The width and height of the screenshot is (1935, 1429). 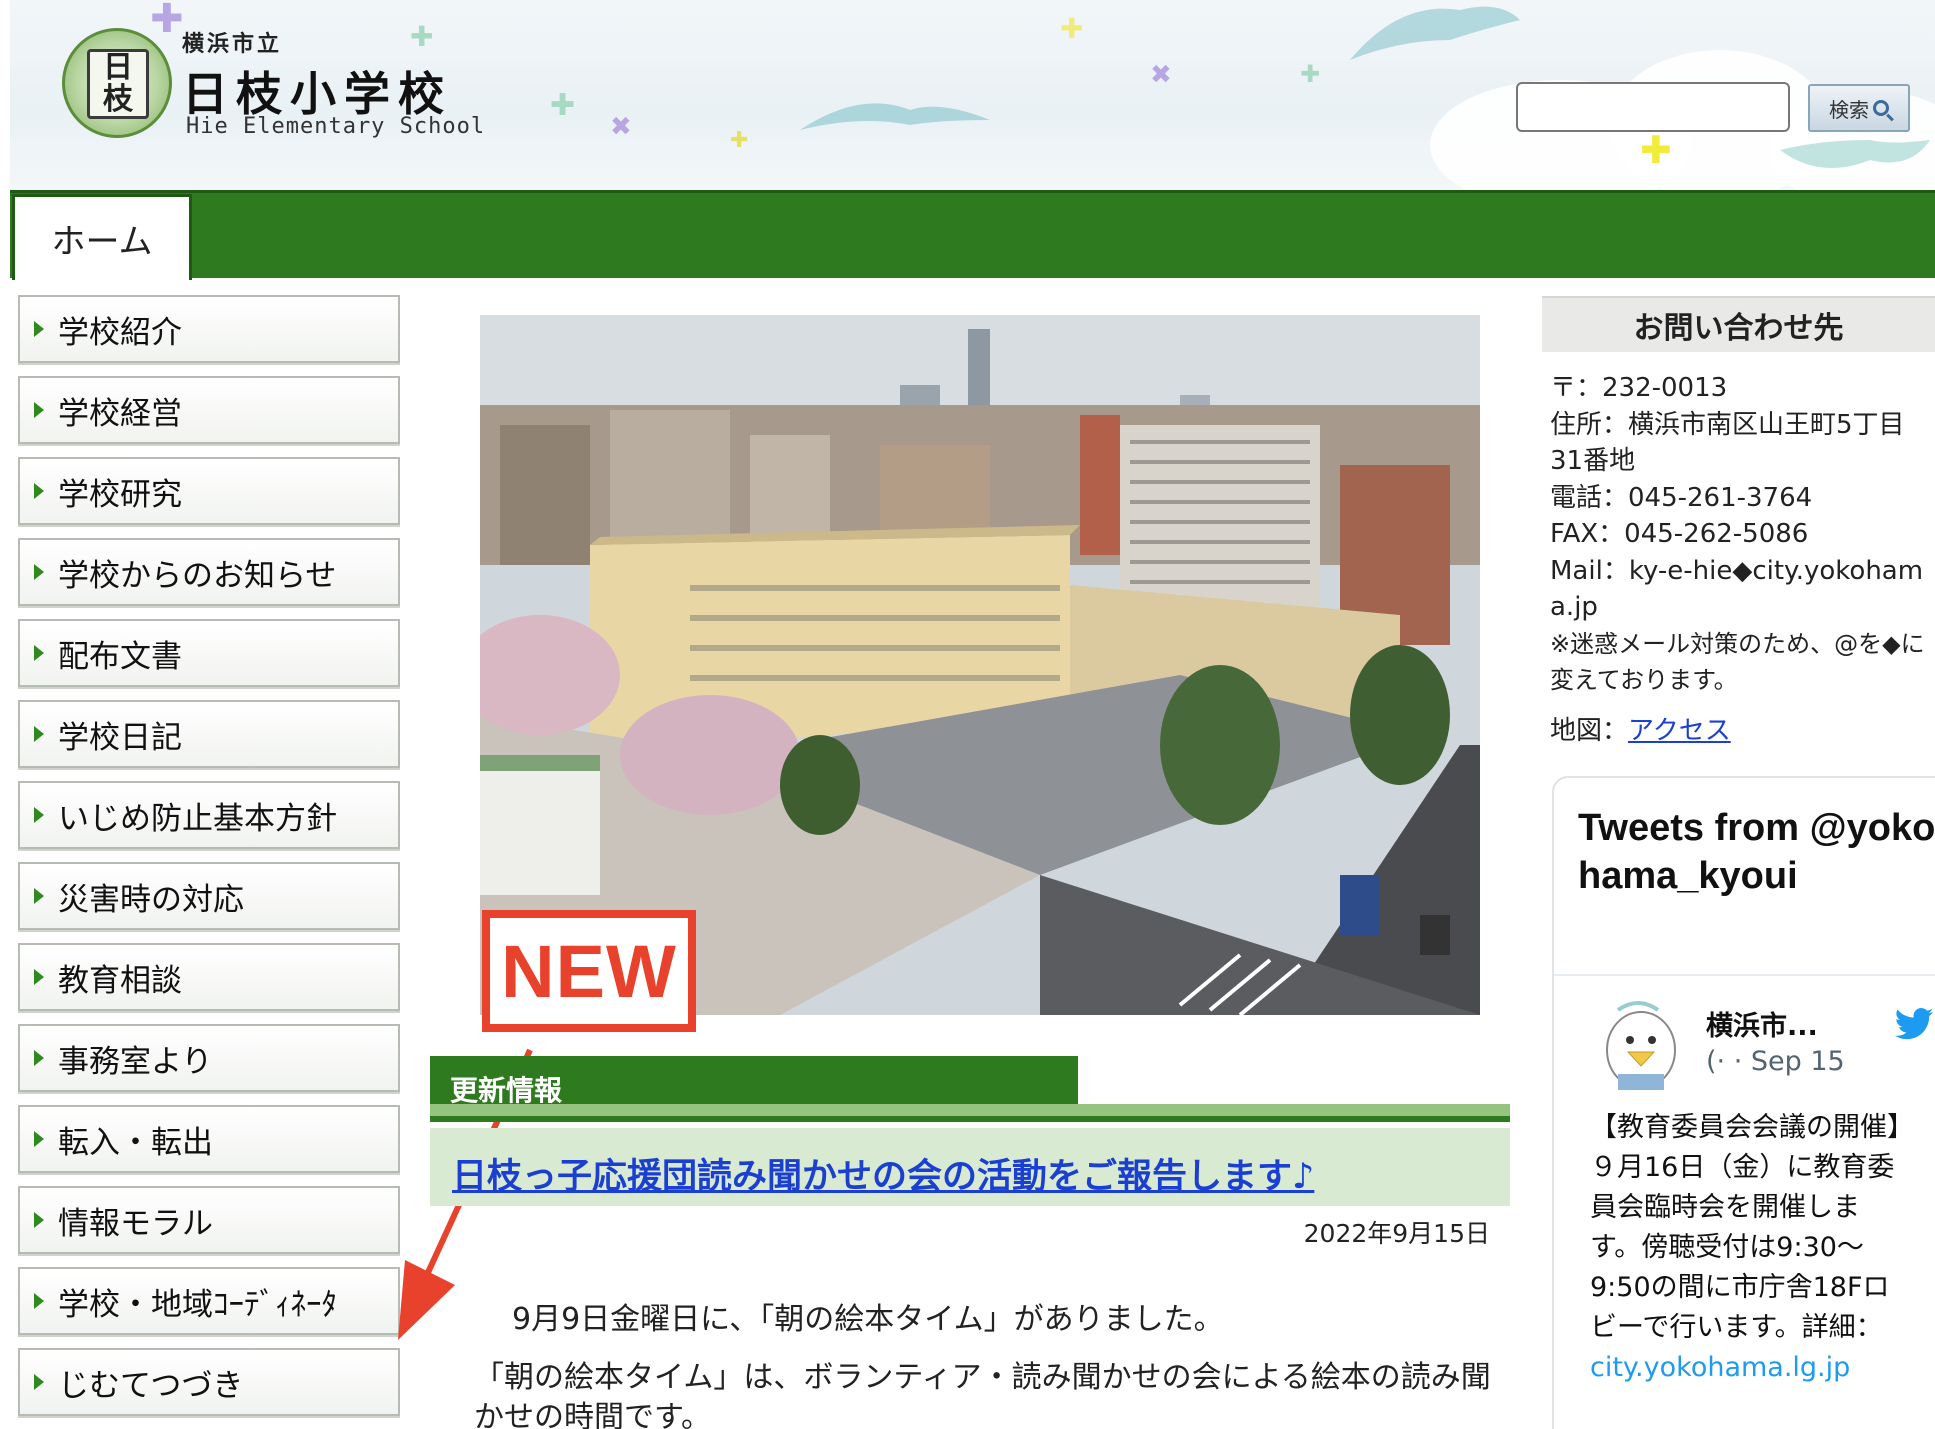 What do you see at coordinates (1737, 589) in the screenshot?
I see `contact-mail: Mail：ky-e-hie◆city.yokohama.jp` at bounding box center [1737, 589].